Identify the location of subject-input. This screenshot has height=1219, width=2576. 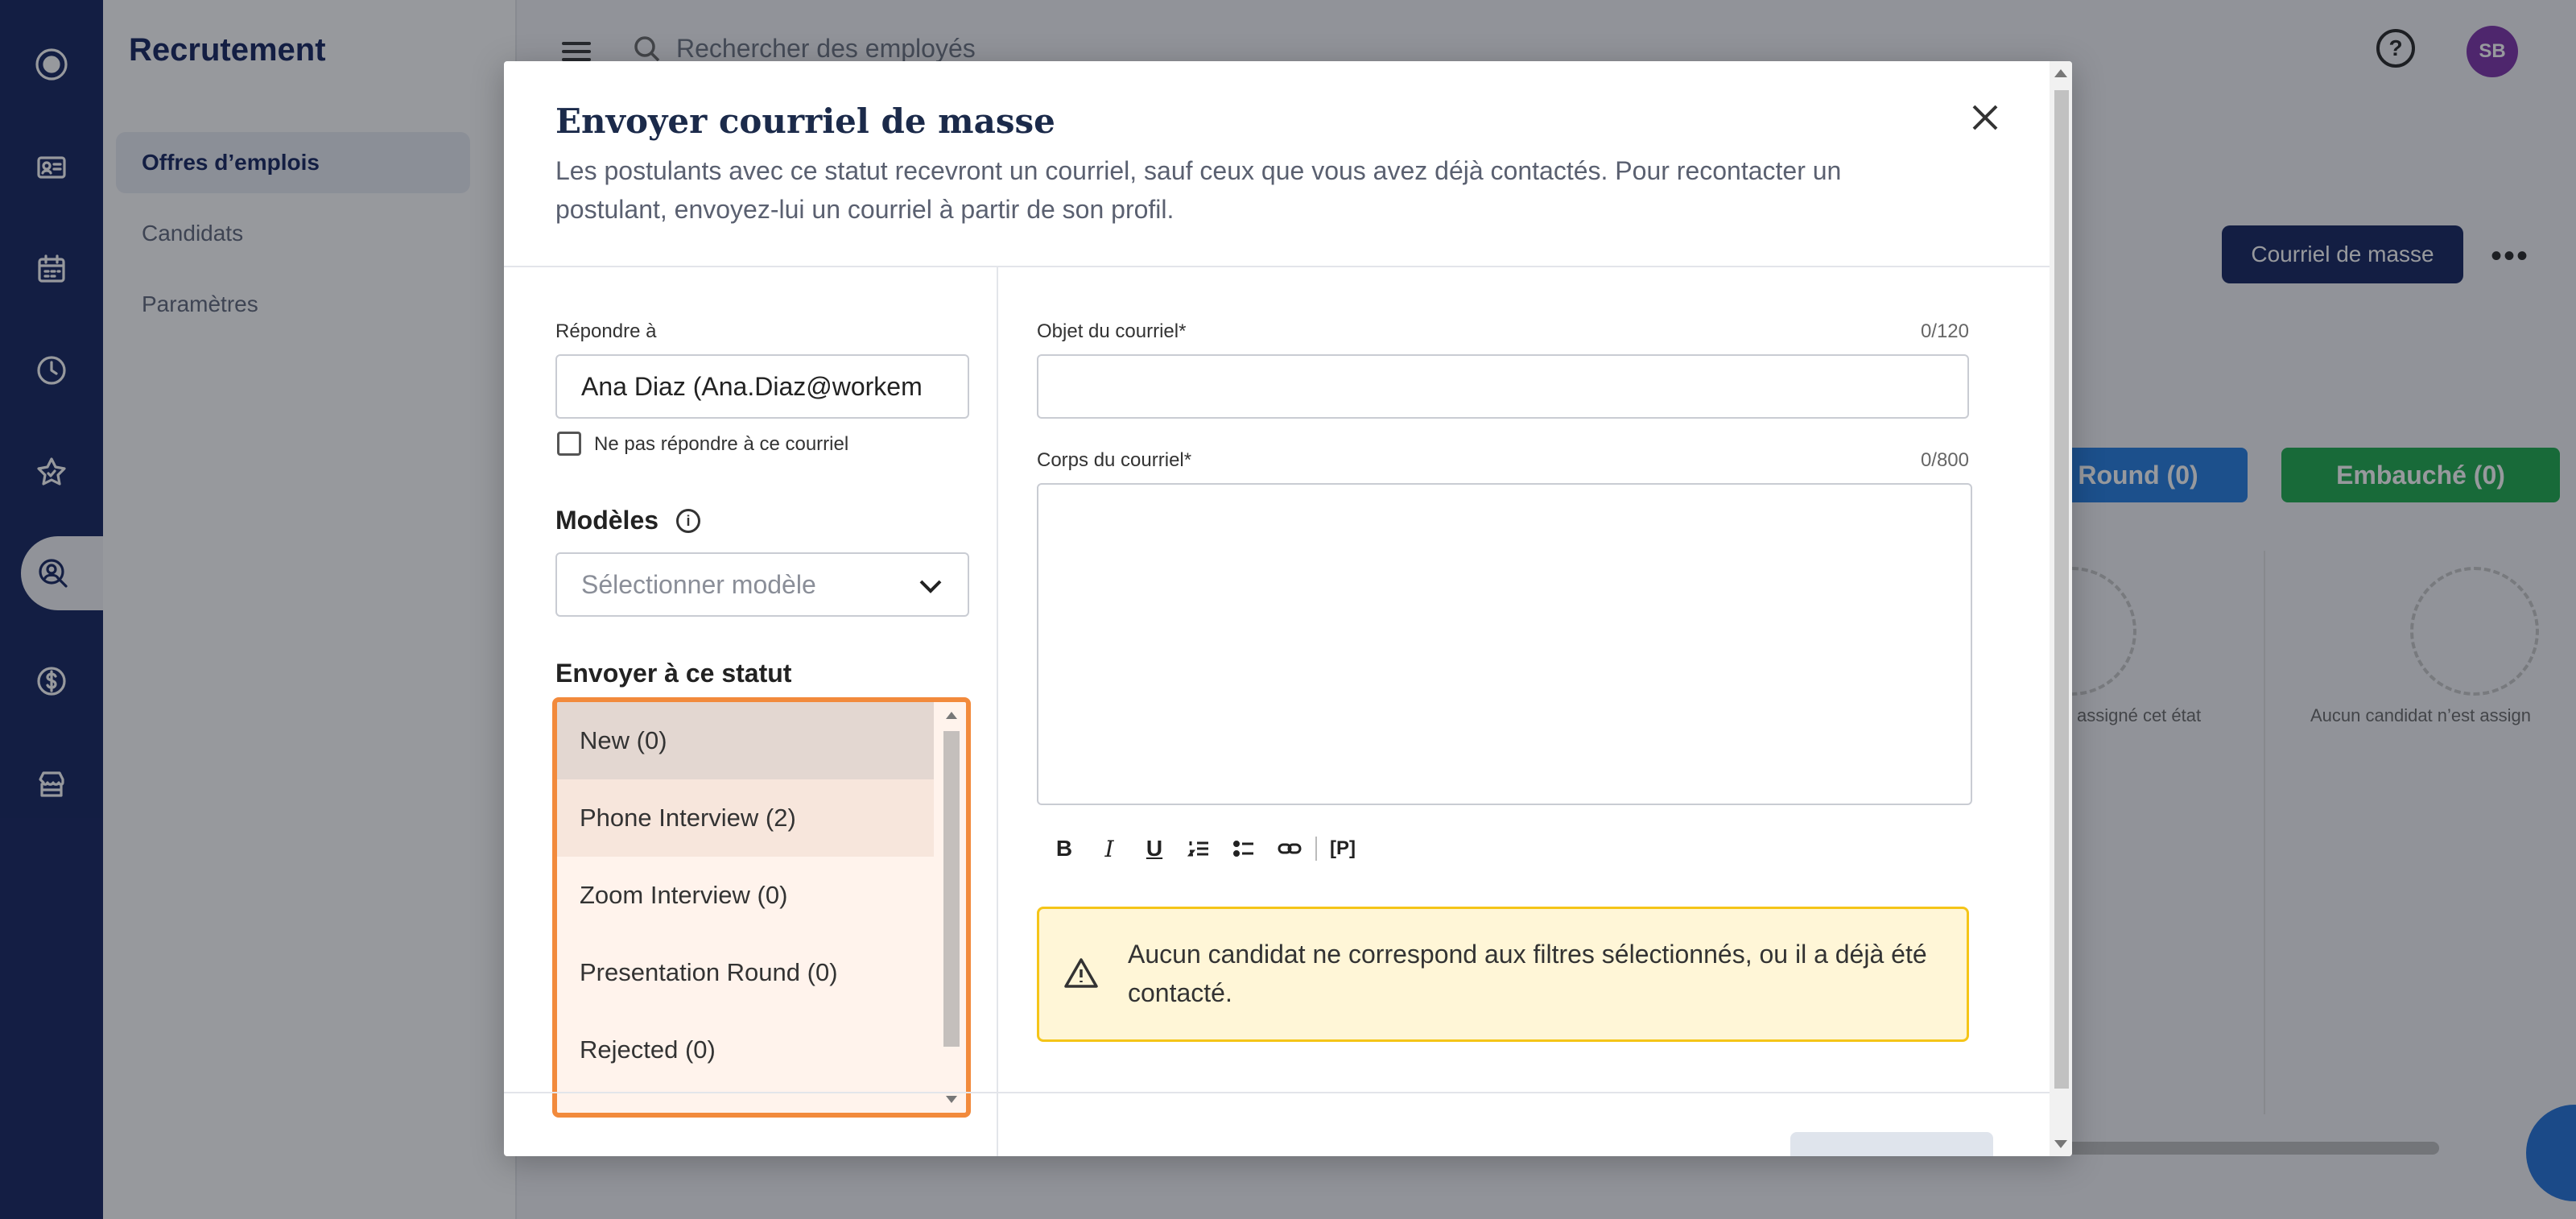
(1503, 386).